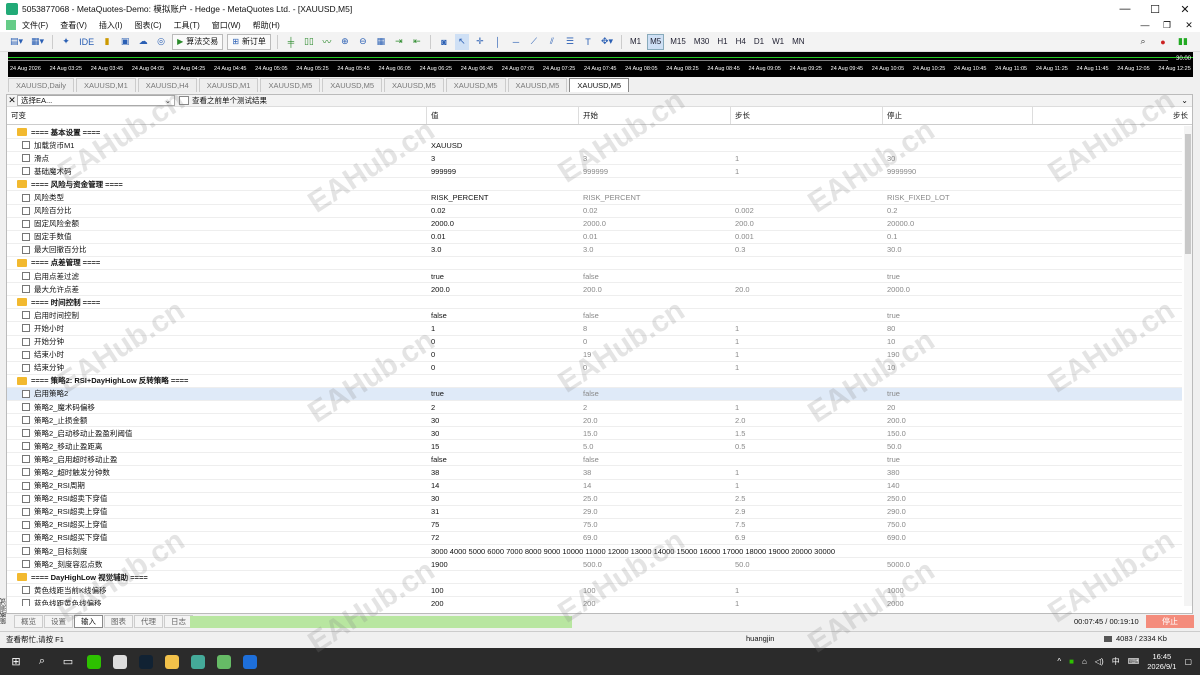 The width and height of the screenshot is (1200, 675). What do you see at coordinates (503, 115) in the screenshot?
I see `col-value: 值` at bounding box center [503, 115].